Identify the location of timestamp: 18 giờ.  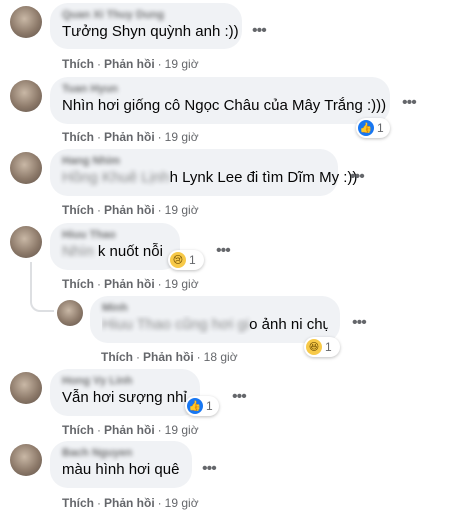
(221, 357).